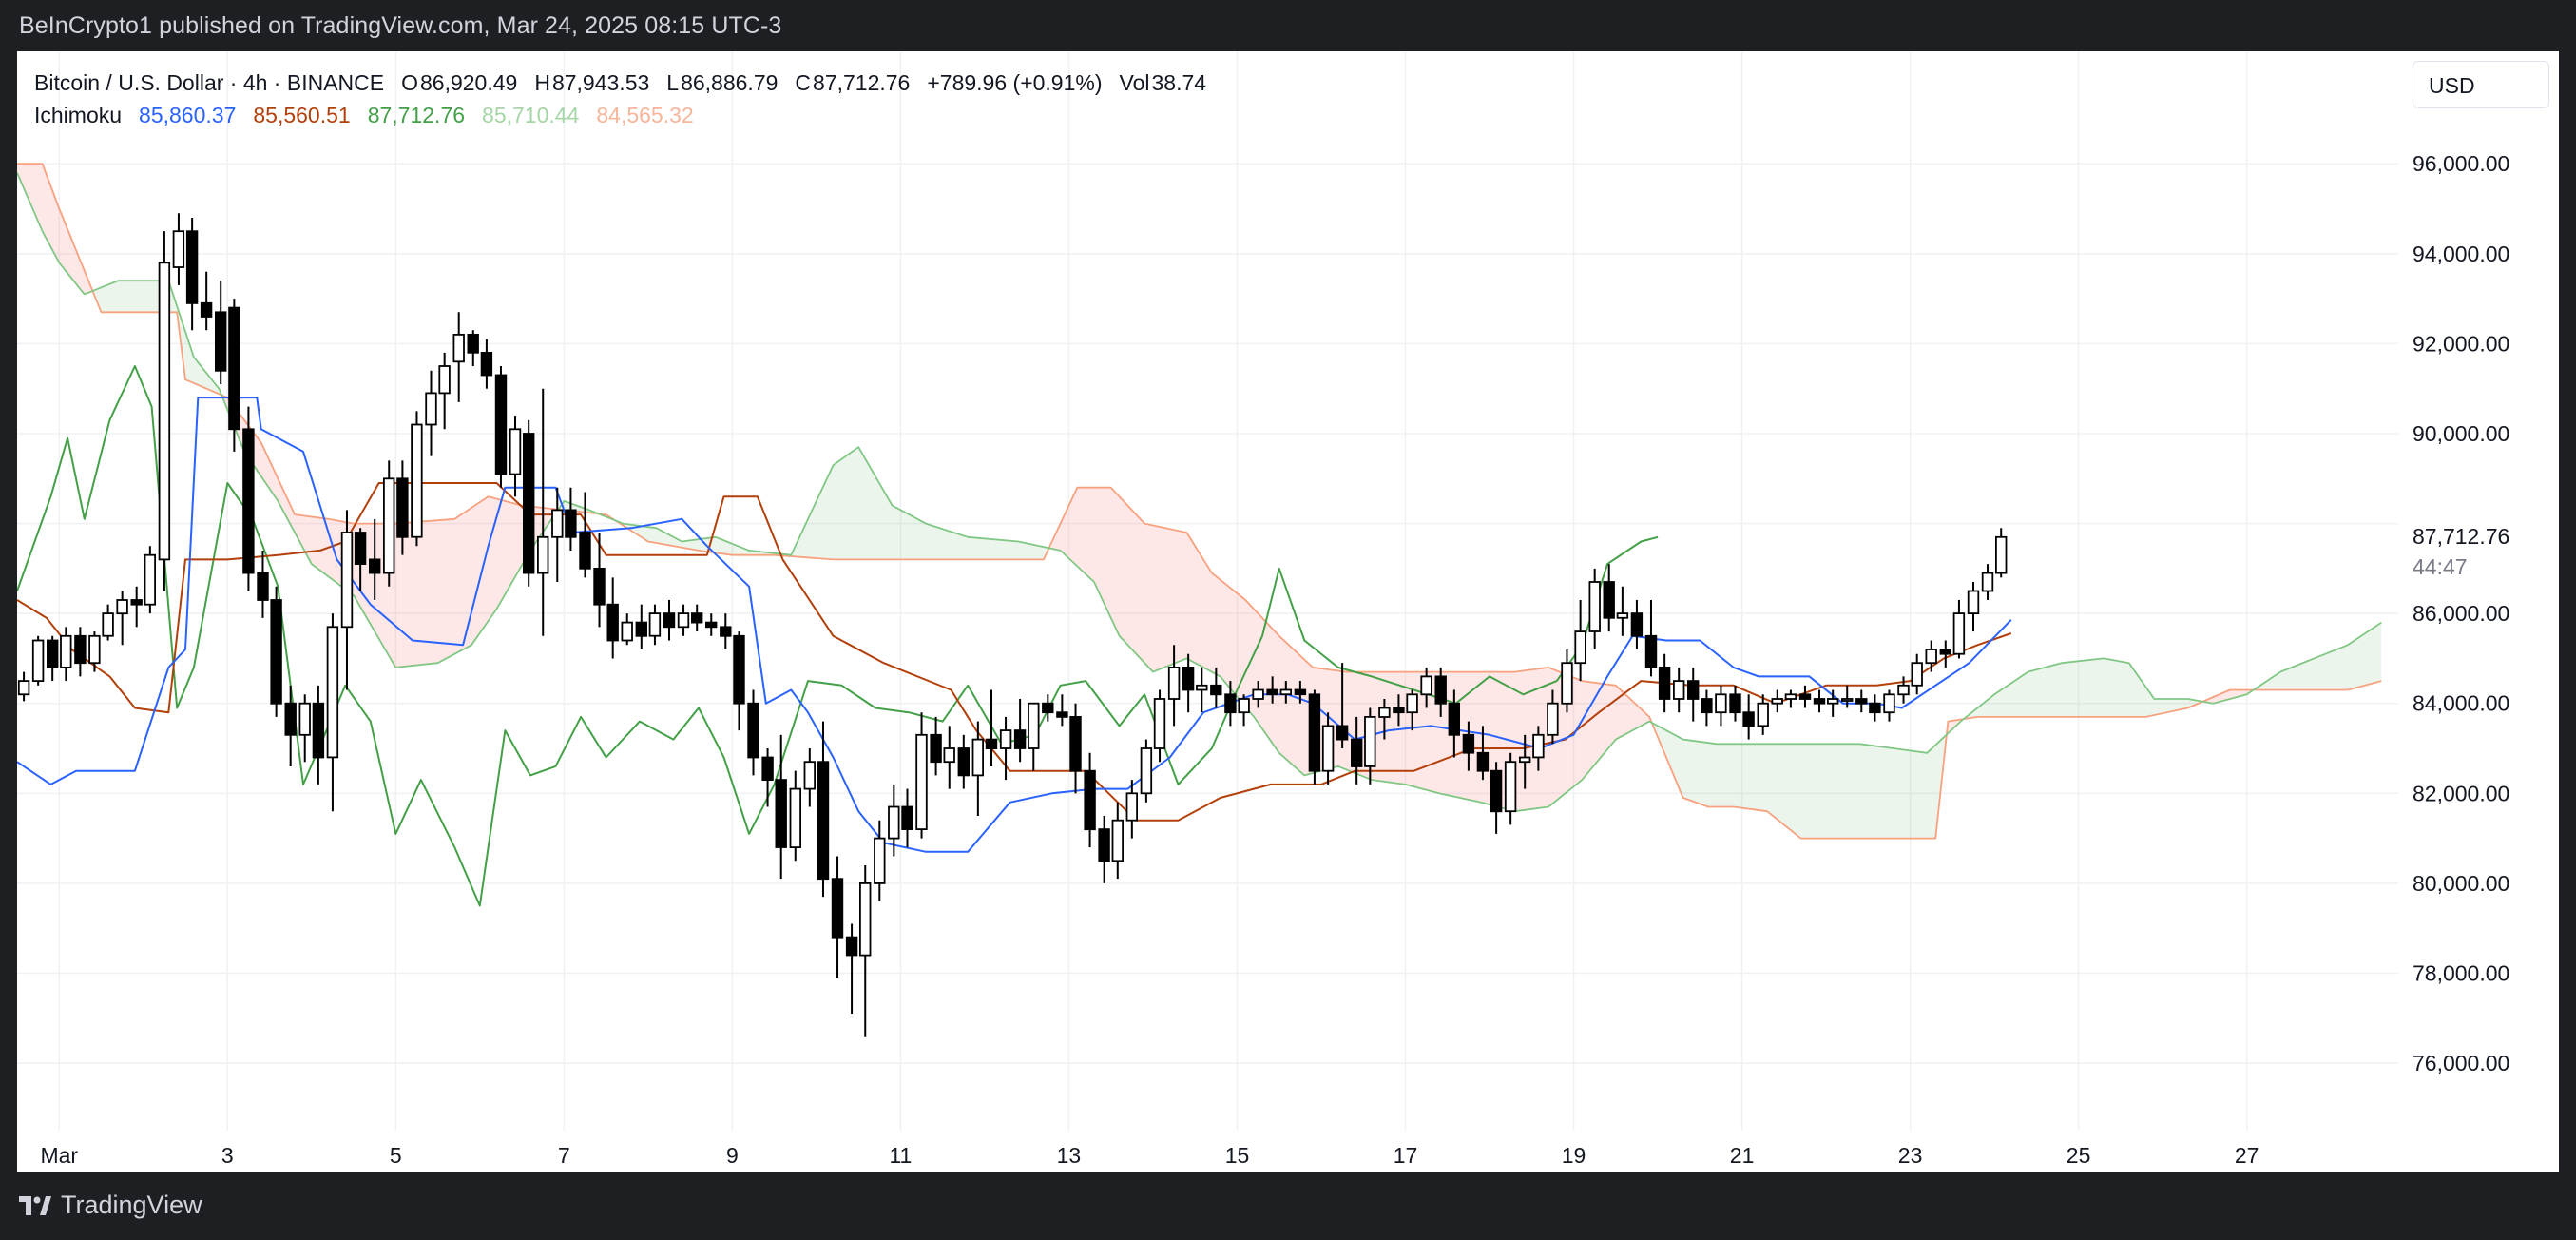  Describe the element at coordinates (2461, 1063) in the screenshot. I see `price-tick-label: 76,000.00` at that location.